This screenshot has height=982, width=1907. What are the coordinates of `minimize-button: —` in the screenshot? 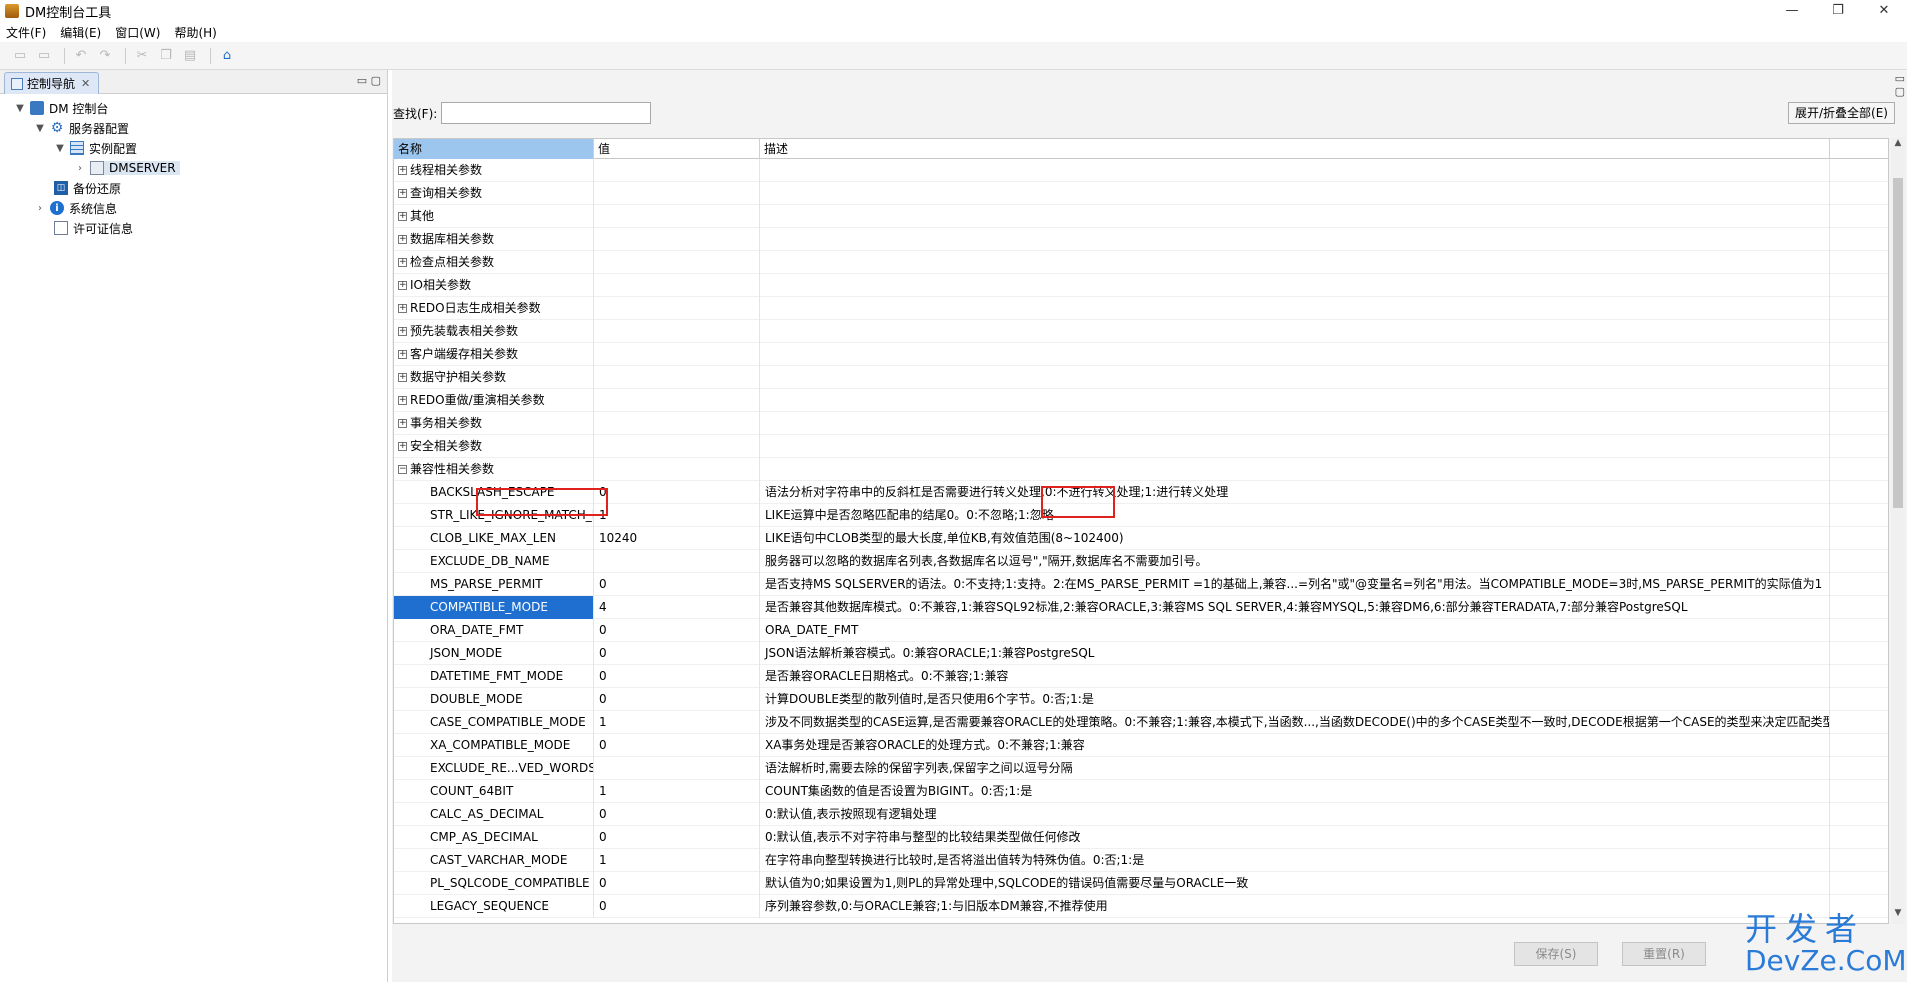 It's located at (1792, 11).